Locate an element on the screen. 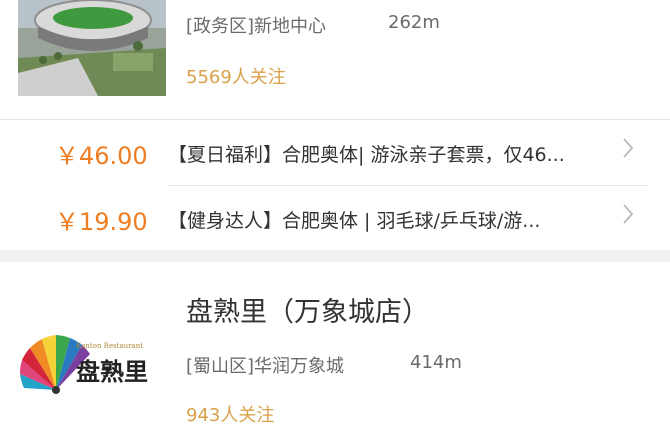  stadium-thumbnail is located at coordinates (92, 48).